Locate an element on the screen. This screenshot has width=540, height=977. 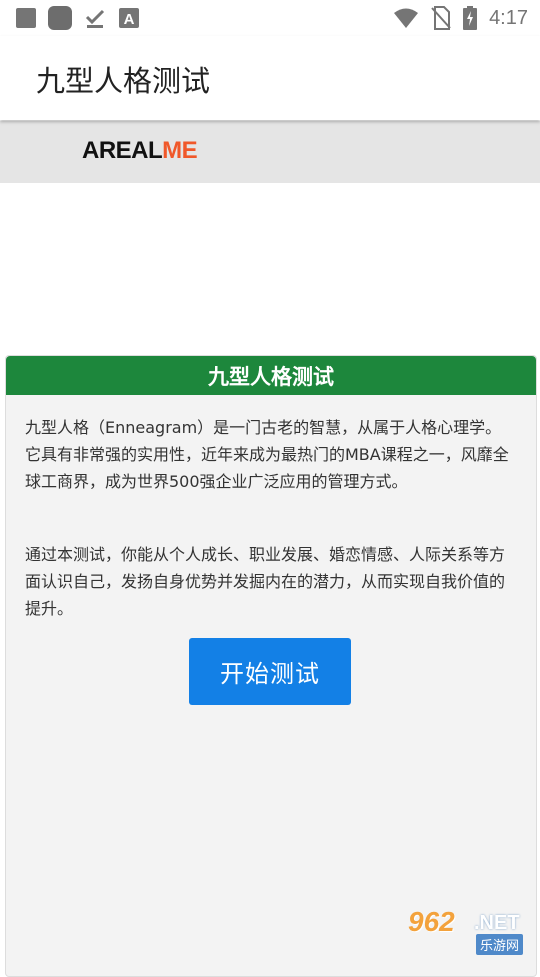
brand-bar: AREALME is located at coordinates (270, 152).